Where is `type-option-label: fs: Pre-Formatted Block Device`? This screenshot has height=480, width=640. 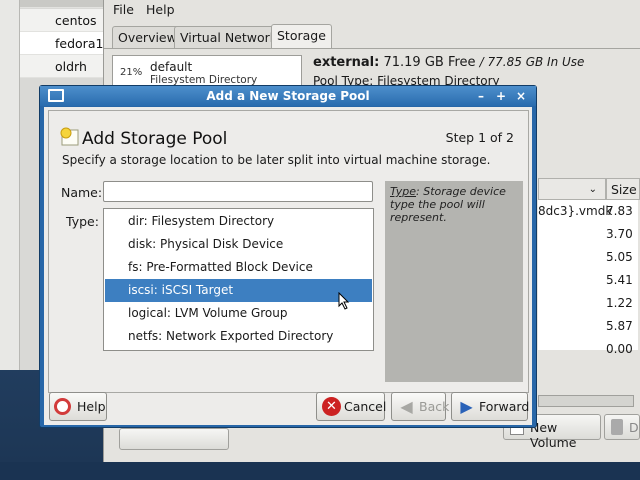 type-option-label: fs: Pre-Formatted Block Device is located at coordinates (220, 267).